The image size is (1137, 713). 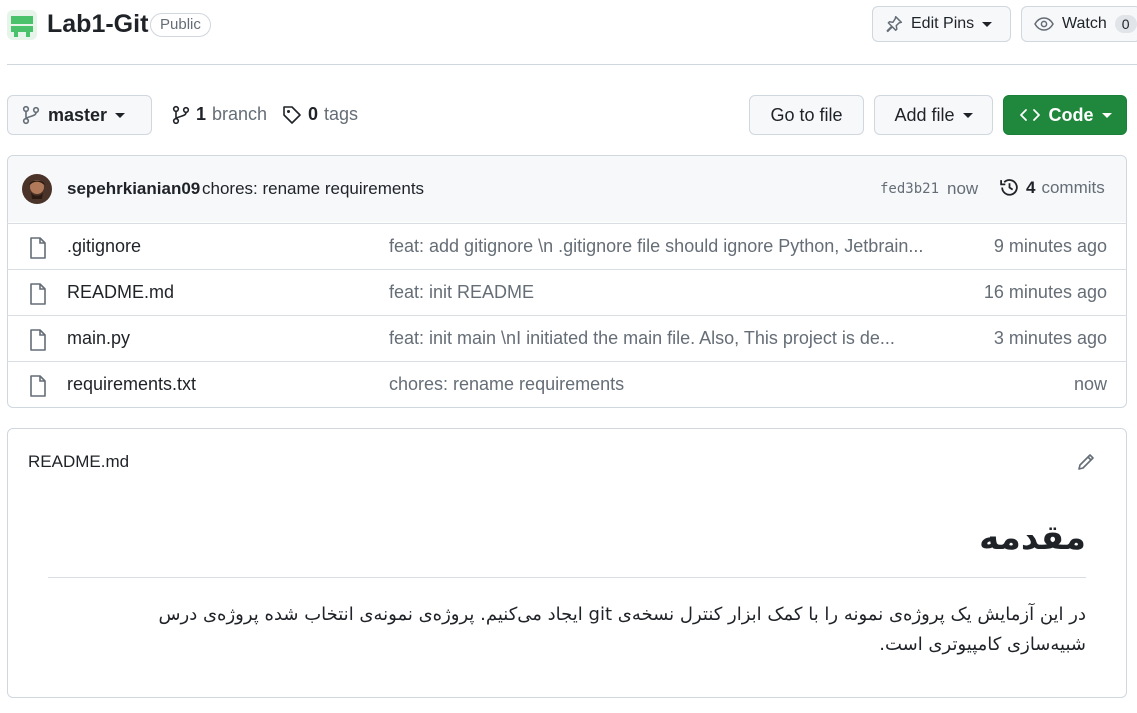 What do you see at coordinates (1073, 187) in the screenshot?
I see `commit-label: commits` at bounding box center [1073, 187].